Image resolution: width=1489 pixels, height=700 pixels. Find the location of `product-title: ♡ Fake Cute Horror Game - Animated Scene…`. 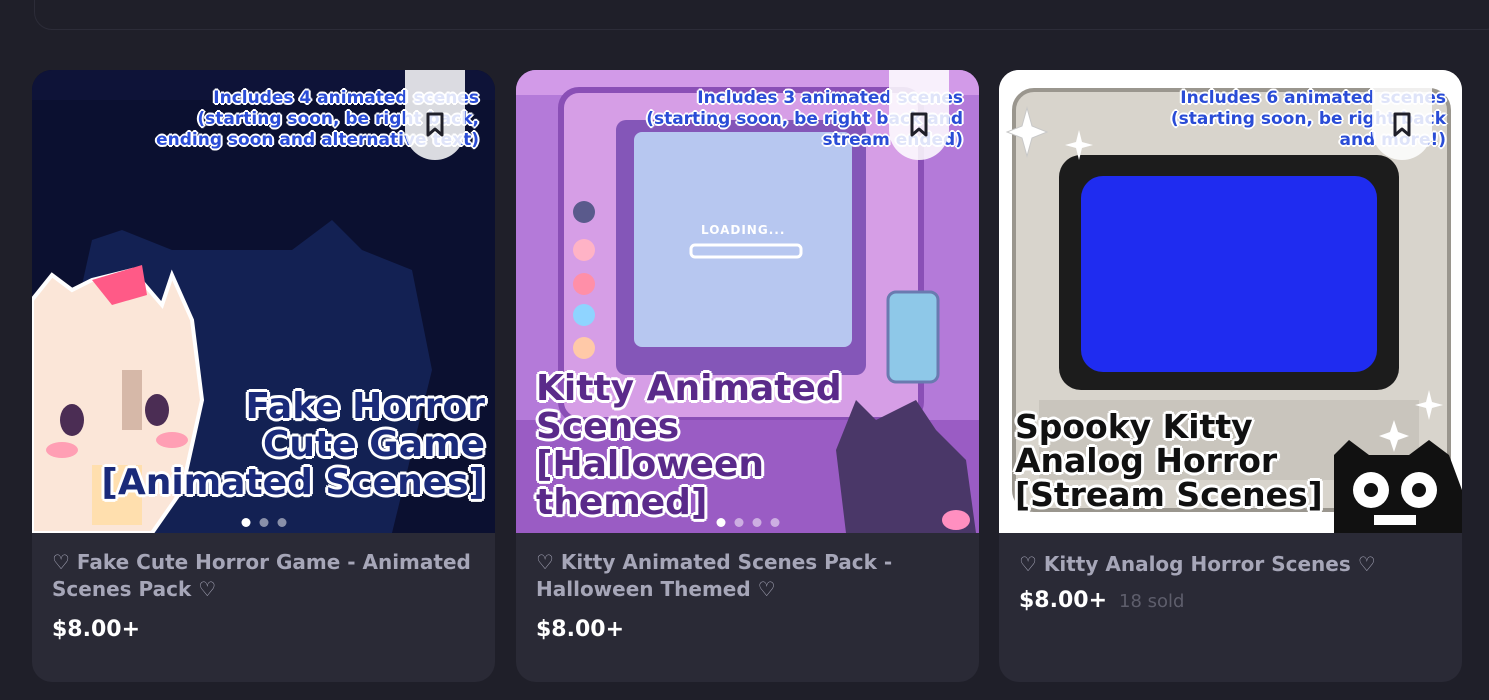

product-title: ♡ Fake Cute Horror Game - Animated Scene… is located at coordinates (263, 576).